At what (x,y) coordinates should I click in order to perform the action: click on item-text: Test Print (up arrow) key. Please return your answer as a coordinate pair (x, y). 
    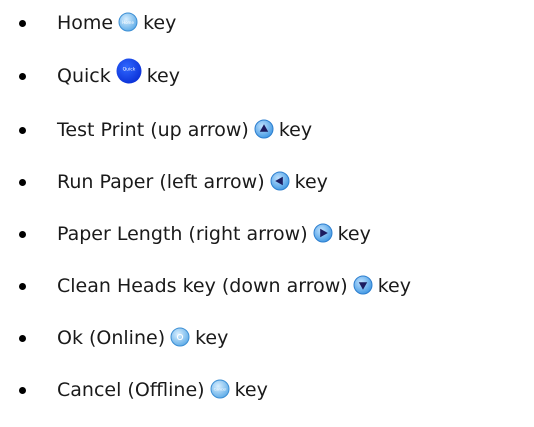
    Looking at the image, I should click on (184, 130).